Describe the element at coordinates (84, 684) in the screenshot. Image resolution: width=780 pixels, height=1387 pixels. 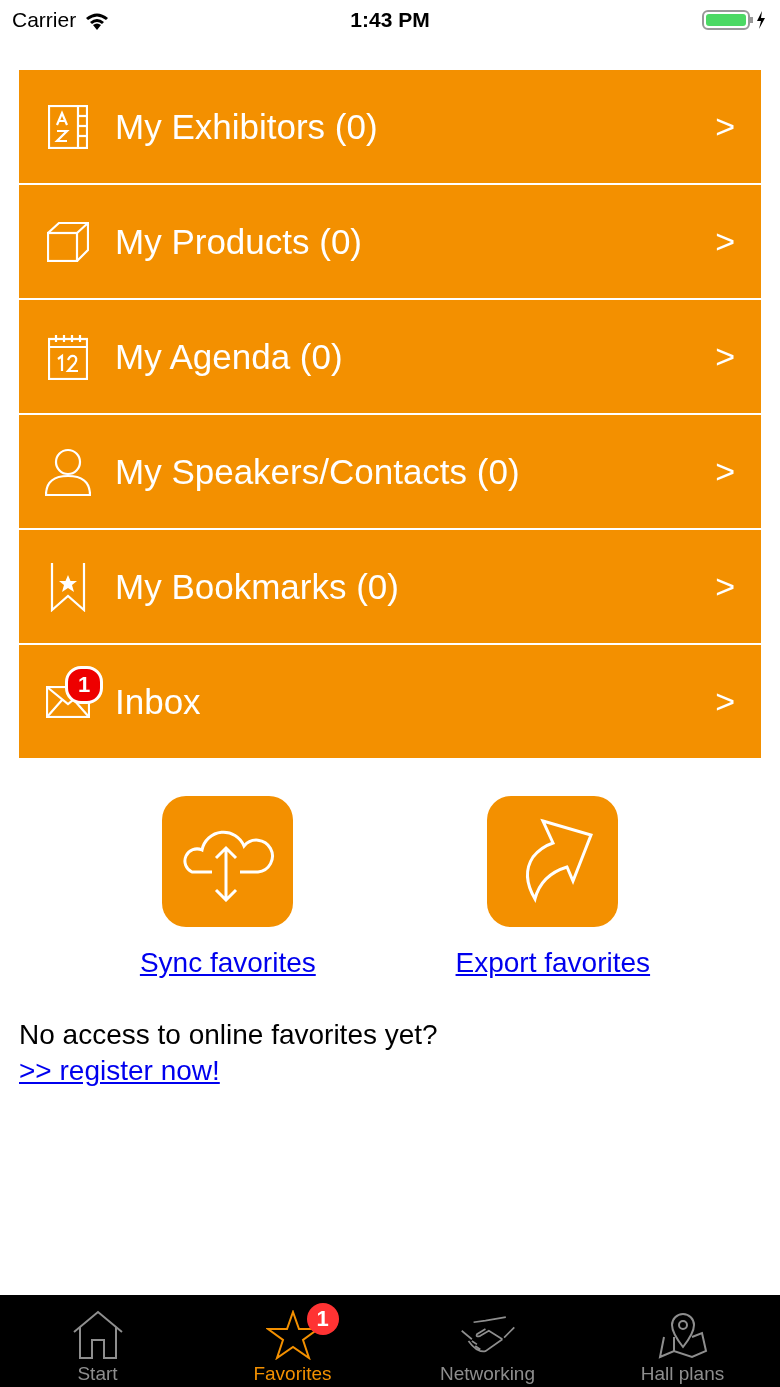
I see `unread-badge: 1` at that location.